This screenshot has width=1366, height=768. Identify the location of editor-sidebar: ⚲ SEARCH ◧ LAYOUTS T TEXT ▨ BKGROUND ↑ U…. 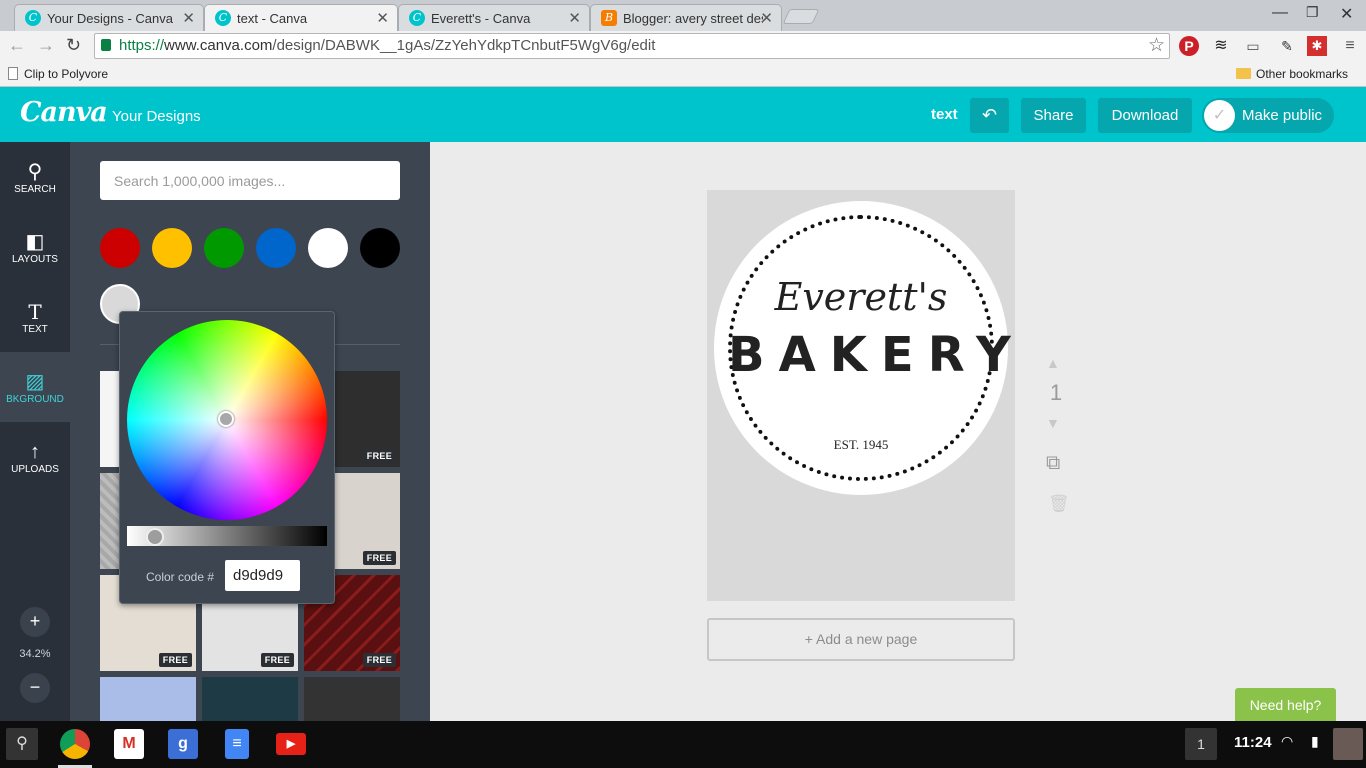
(35, 431).